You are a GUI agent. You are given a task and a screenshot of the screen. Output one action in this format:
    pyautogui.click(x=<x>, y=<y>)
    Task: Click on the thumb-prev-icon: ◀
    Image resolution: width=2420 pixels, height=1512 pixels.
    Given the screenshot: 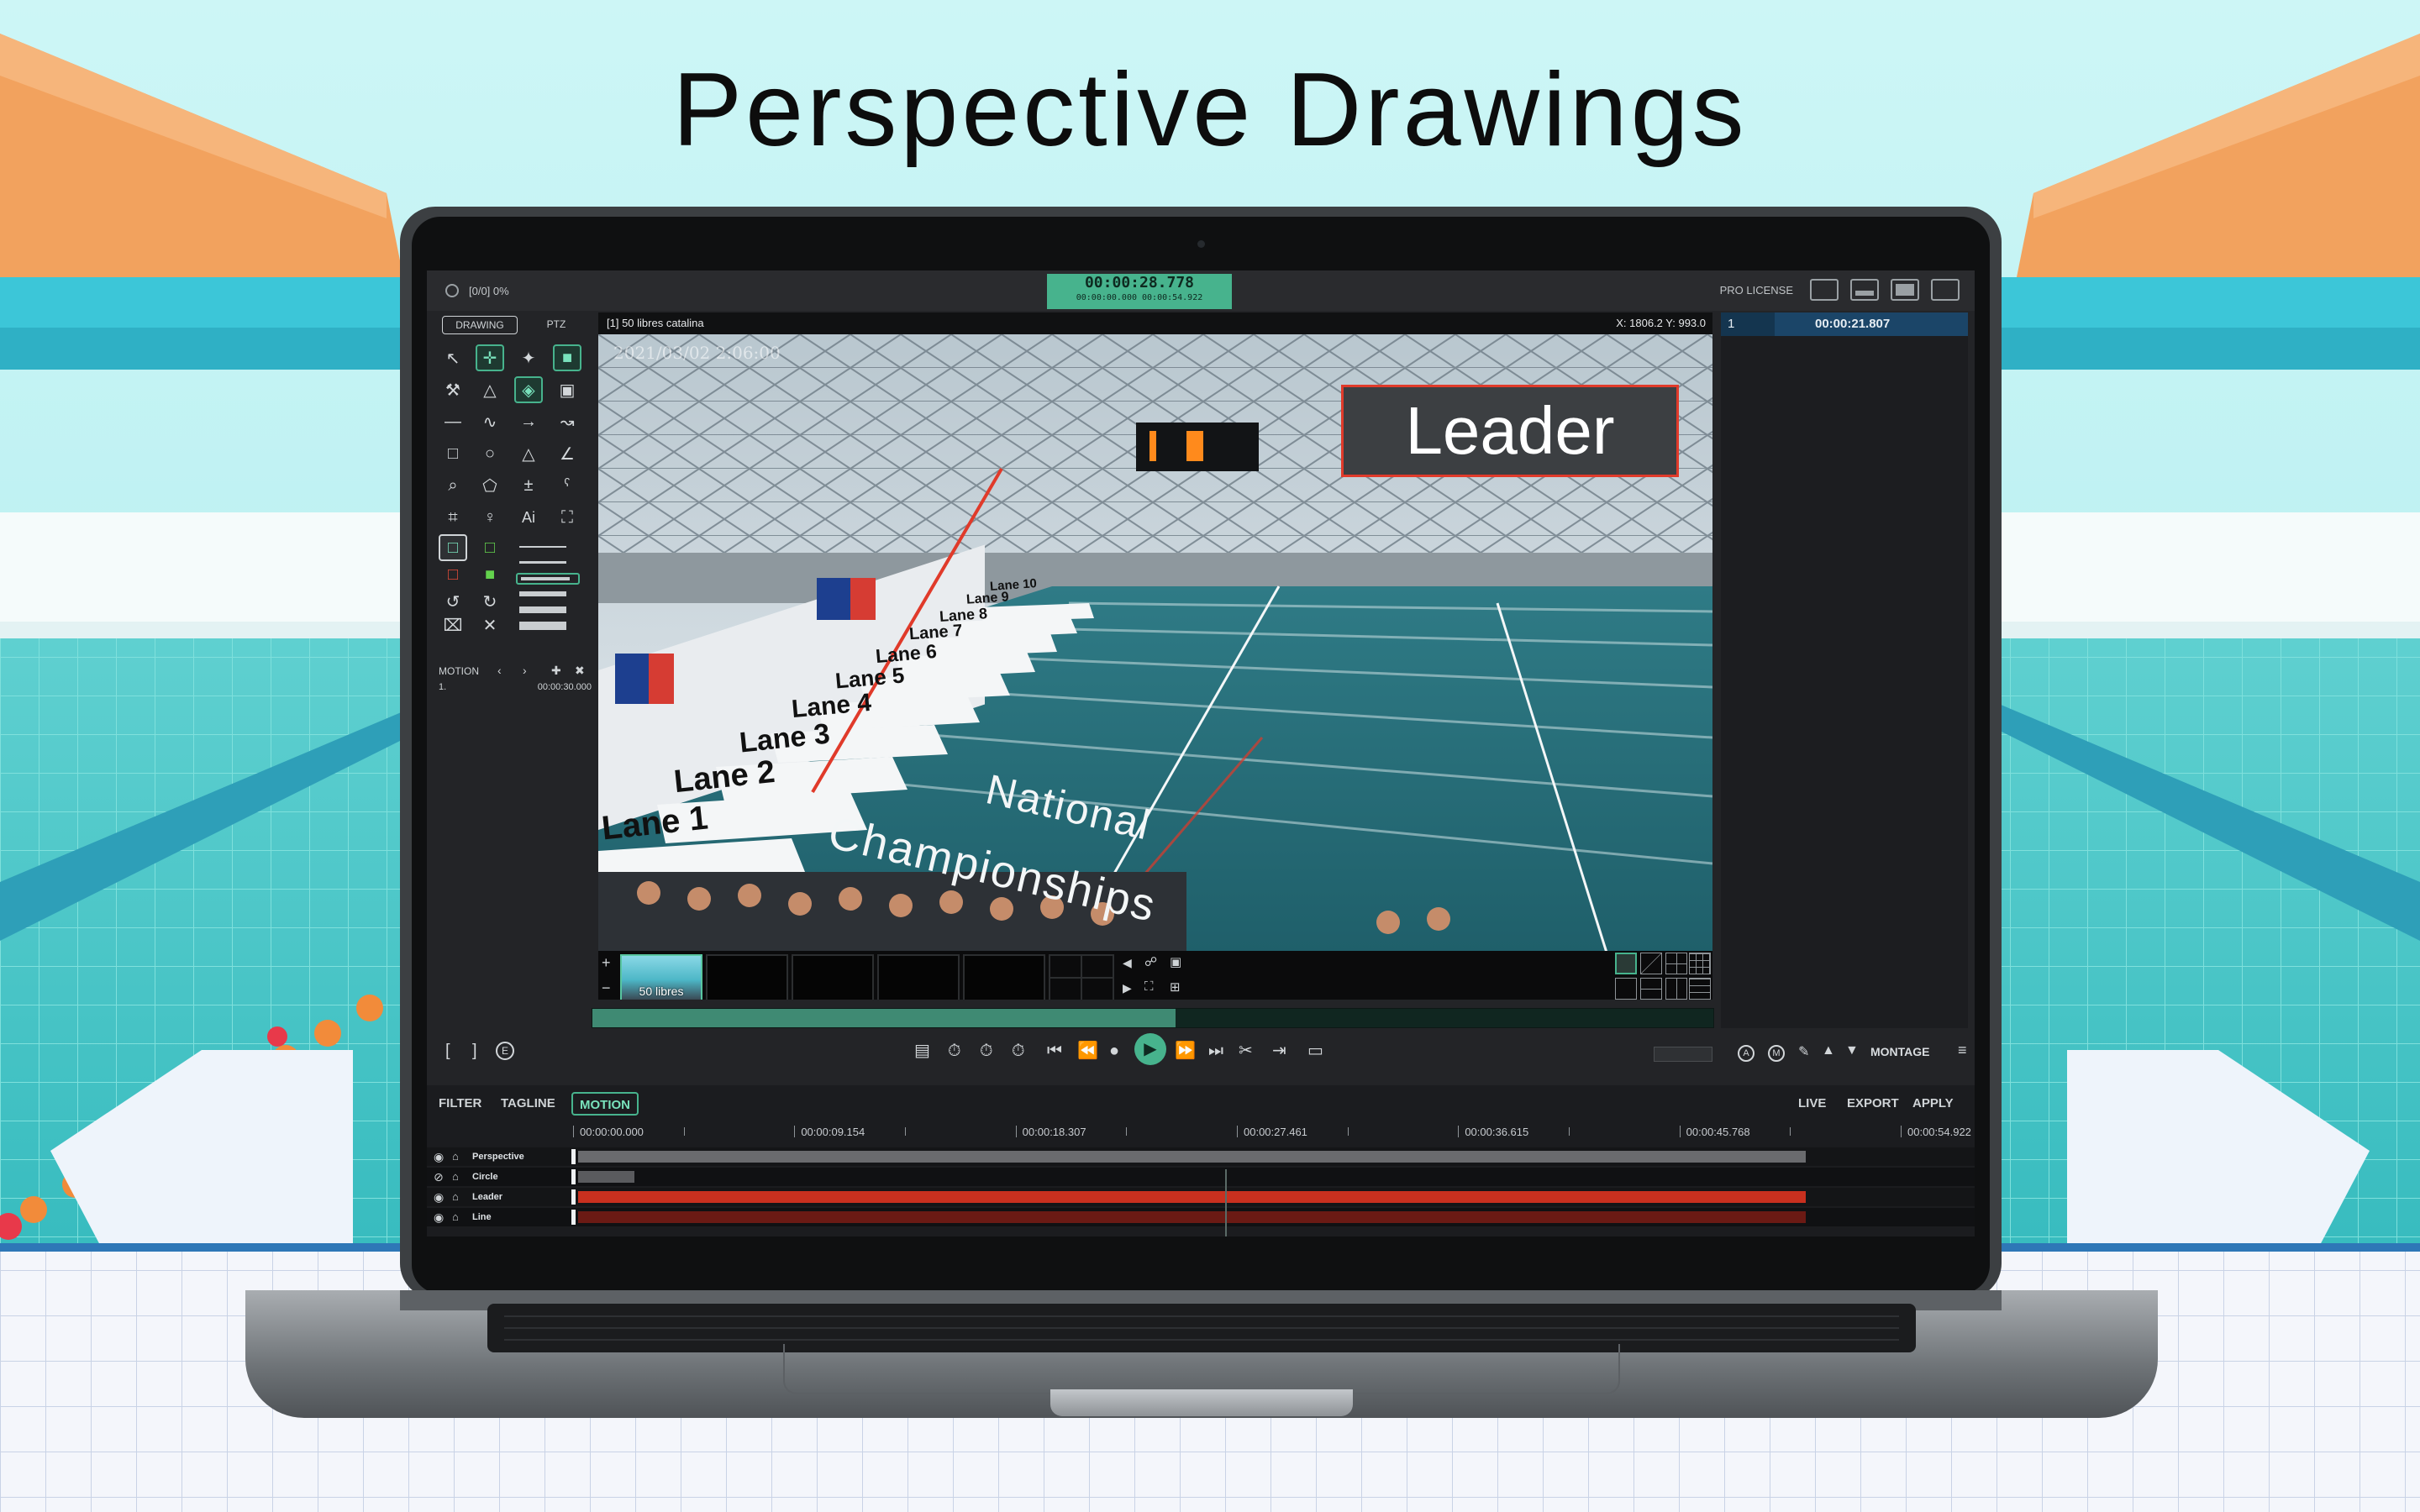 What is the action you would take?
    pyautogui.click(x=1127, y=963)
    